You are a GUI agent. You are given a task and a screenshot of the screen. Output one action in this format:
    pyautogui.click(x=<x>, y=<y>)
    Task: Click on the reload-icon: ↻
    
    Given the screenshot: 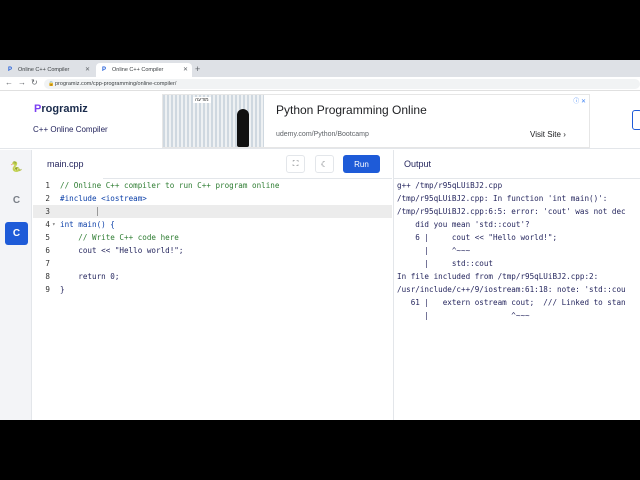 What is the action you would take?
    pyautogui.click(x=34, y=82)
    